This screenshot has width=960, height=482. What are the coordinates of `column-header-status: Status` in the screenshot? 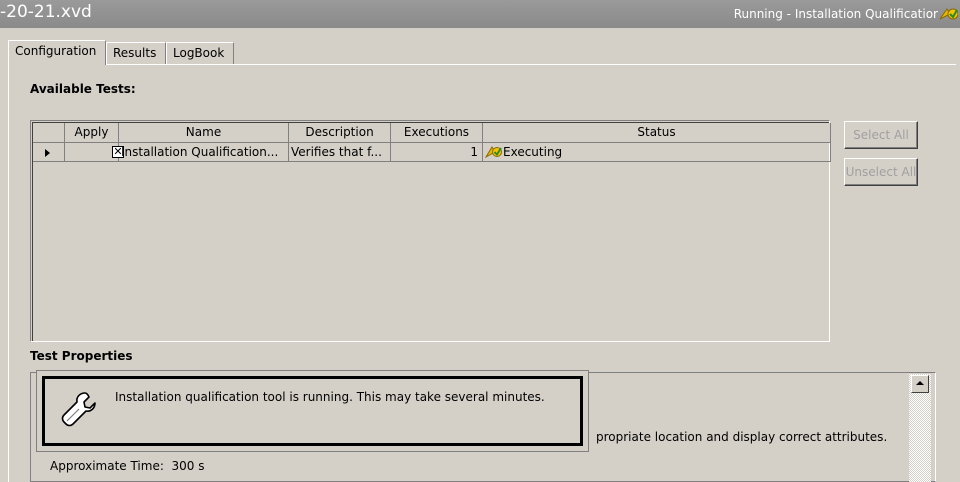 It's located at (657, 133).